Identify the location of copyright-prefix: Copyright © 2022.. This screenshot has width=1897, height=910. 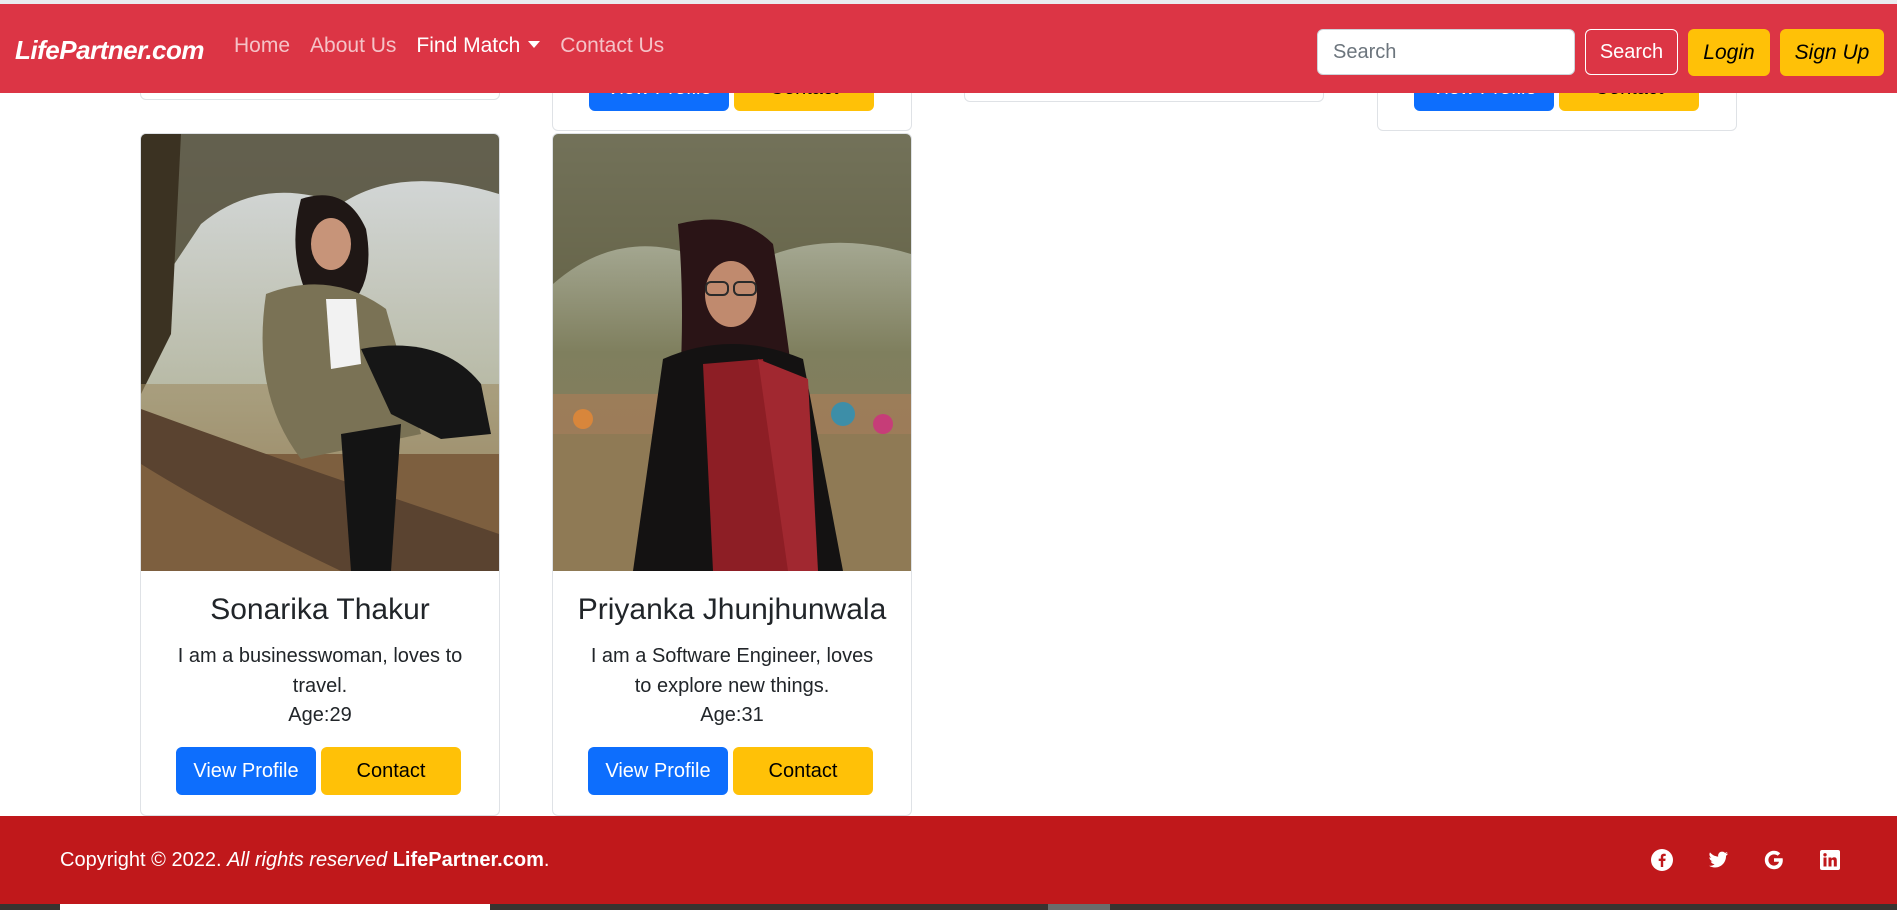
(141, 860).